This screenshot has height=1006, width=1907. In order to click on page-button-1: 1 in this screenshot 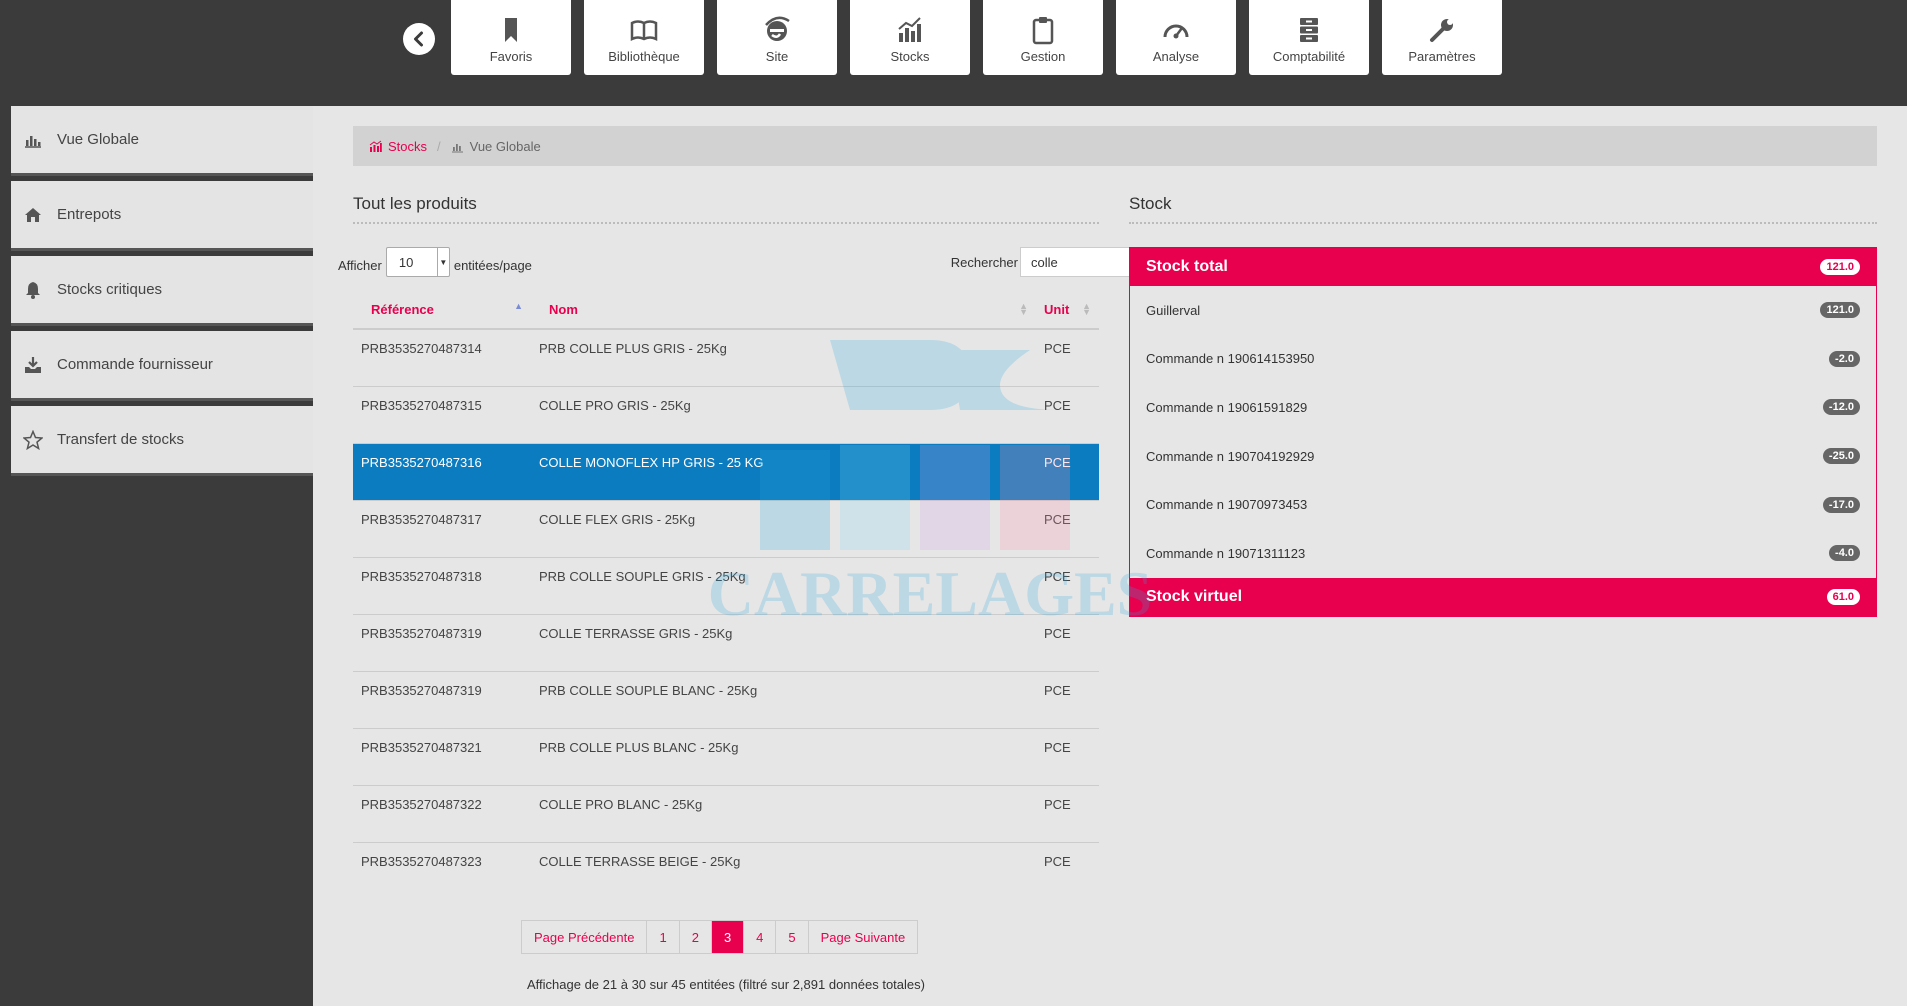, I will do `click(663, 937)`.